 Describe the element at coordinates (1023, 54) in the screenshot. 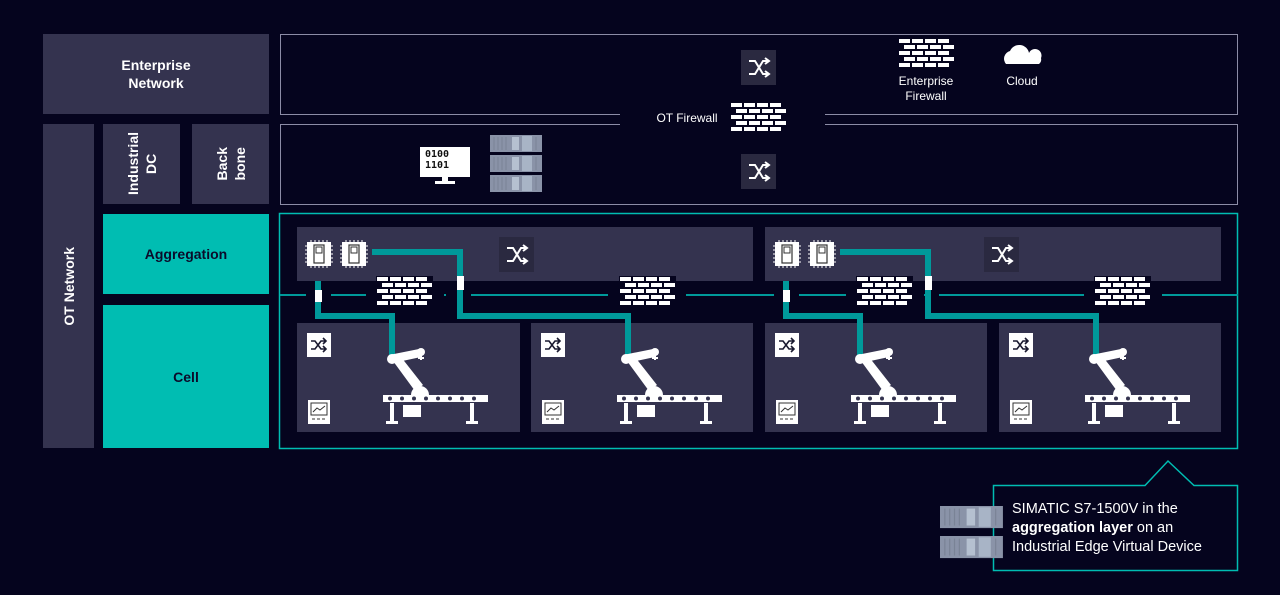

I see `cloud-icon` at that location.